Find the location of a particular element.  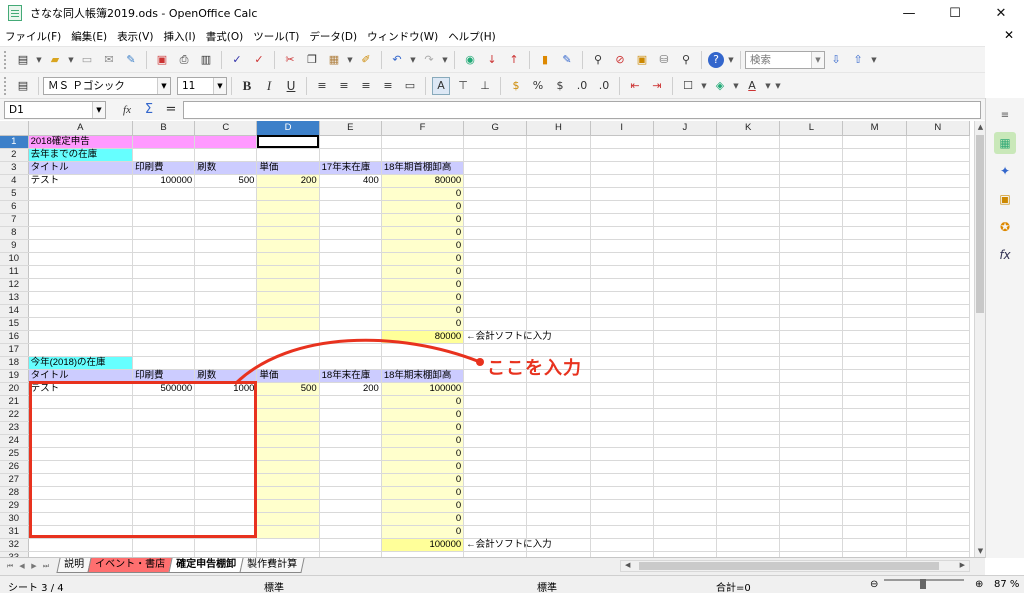

font-color-icon: A is located at coordinates (752, 86).